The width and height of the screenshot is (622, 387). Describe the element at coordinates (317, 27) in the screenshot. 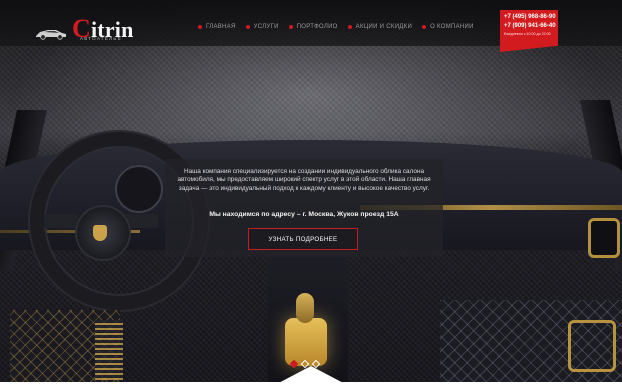

I see `nav-label: ПОРТФОЛИО` at that location.